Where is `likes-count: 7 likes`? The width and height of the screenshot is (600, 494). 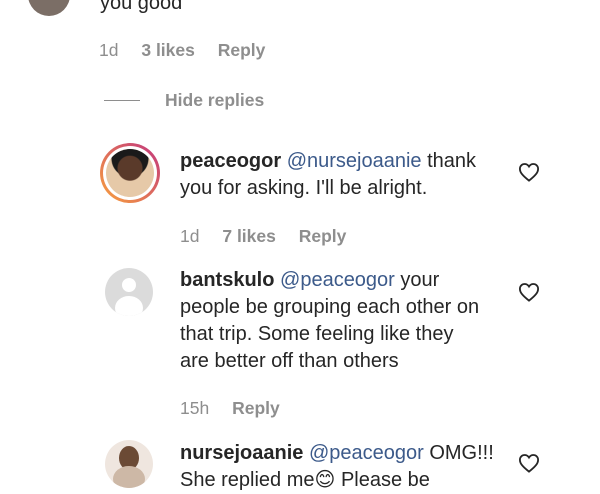
likes-count: 7 likes is located at coordinates (249, 236).